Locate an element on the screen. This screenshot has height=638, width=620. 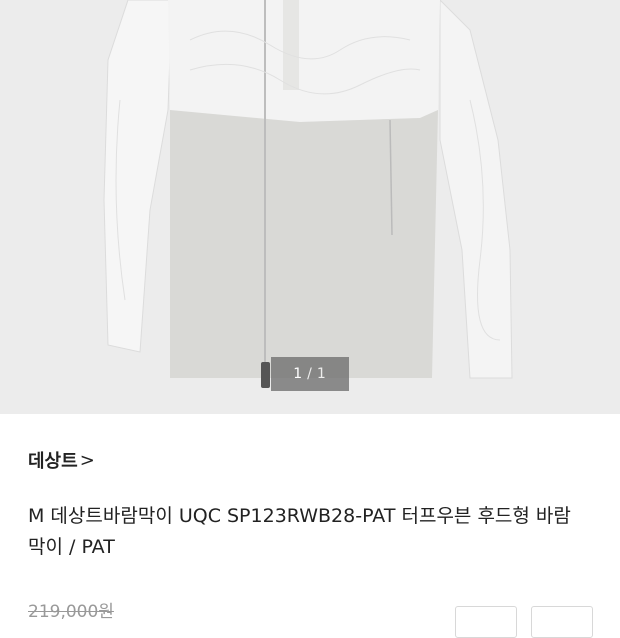
image-counter-current: 1 is located at coordinates (298, 374).